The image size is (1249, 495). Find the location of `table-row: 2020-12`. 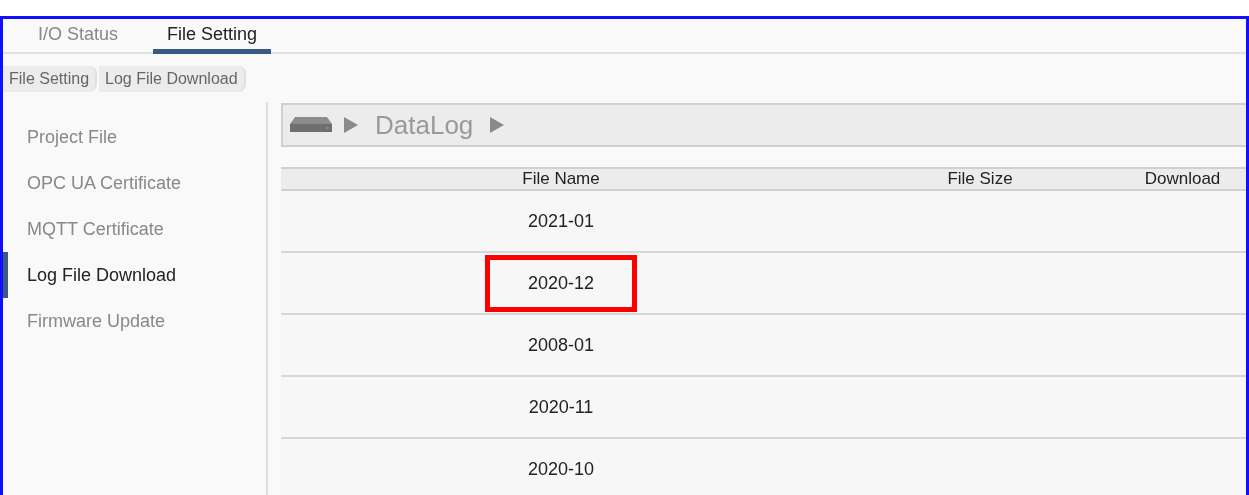

table-row: 2020-12 is located at coordinates (763, 284).